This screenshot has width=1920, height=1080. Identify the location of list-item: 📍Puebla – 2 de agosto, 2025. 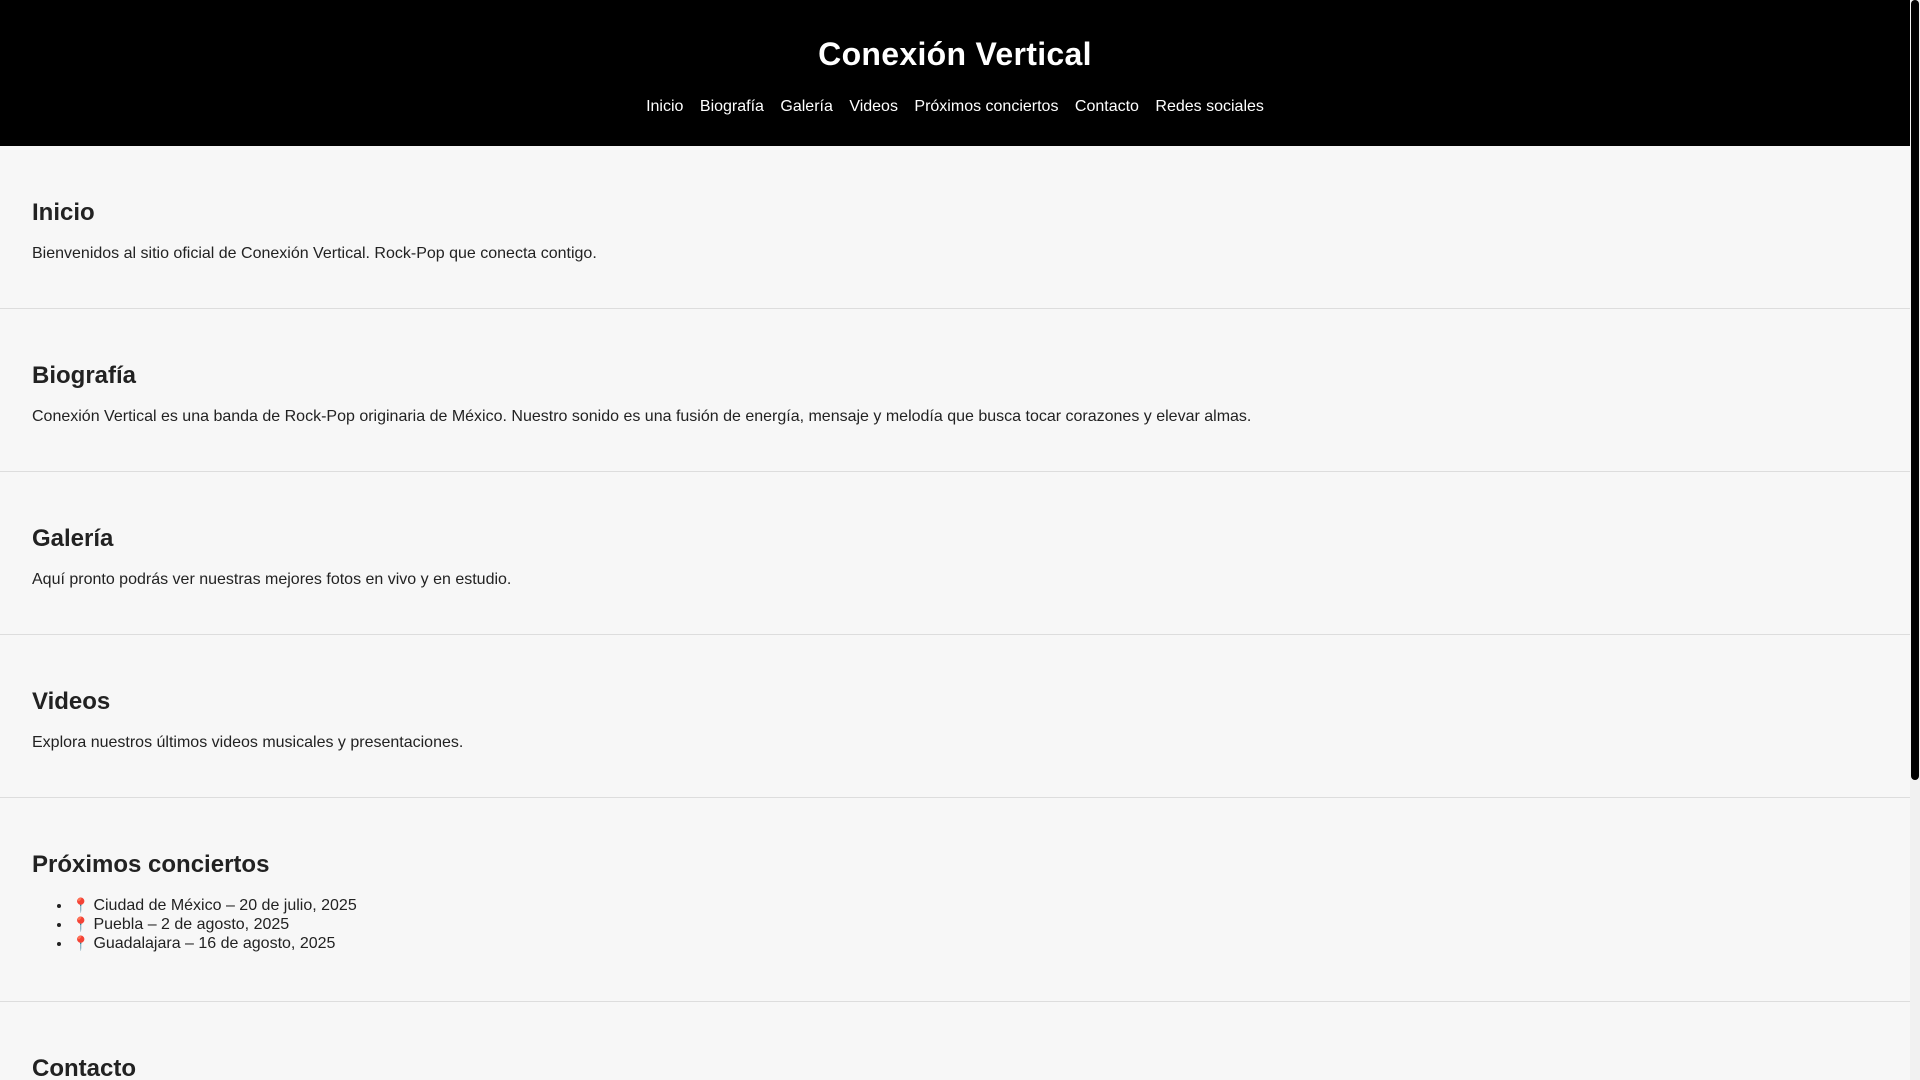
(975, 924).